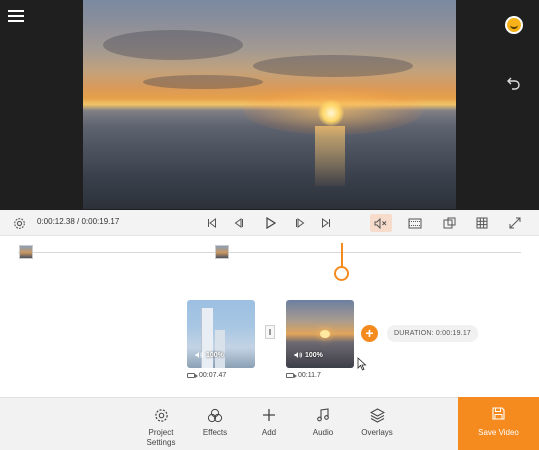 The width and height of the screenshot is (539, 450). Describe the element at coordinates (320, 334) in the screenshot. I see `clip-thumbnail-2: 100%` at that location.